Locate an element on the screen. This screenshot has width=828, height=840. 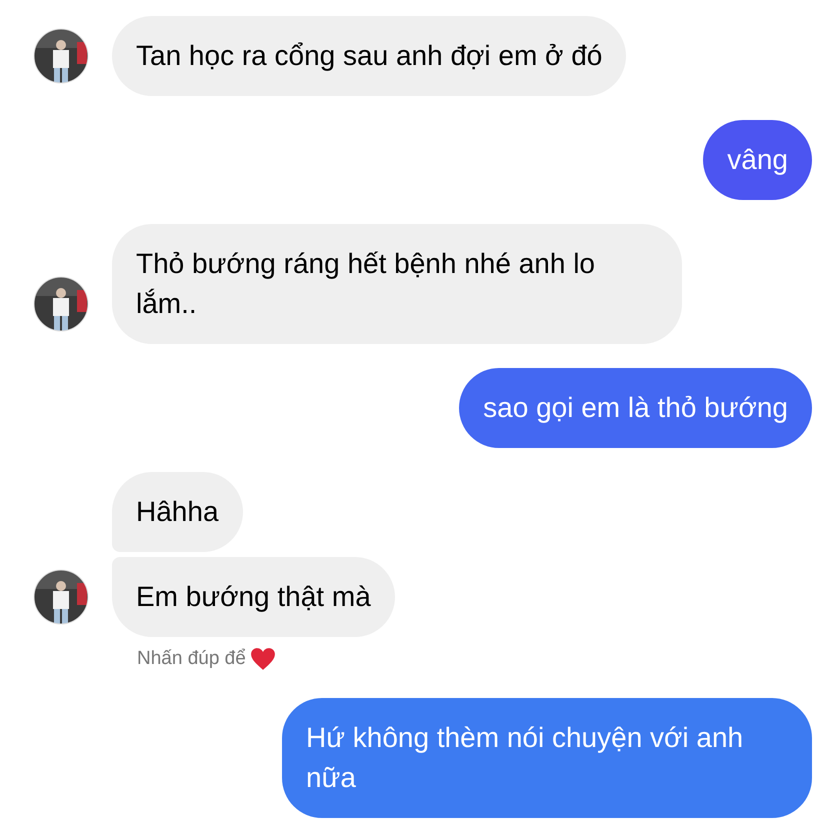
hint-text: Nhấn đúp để is located at coordinates (191, 659).